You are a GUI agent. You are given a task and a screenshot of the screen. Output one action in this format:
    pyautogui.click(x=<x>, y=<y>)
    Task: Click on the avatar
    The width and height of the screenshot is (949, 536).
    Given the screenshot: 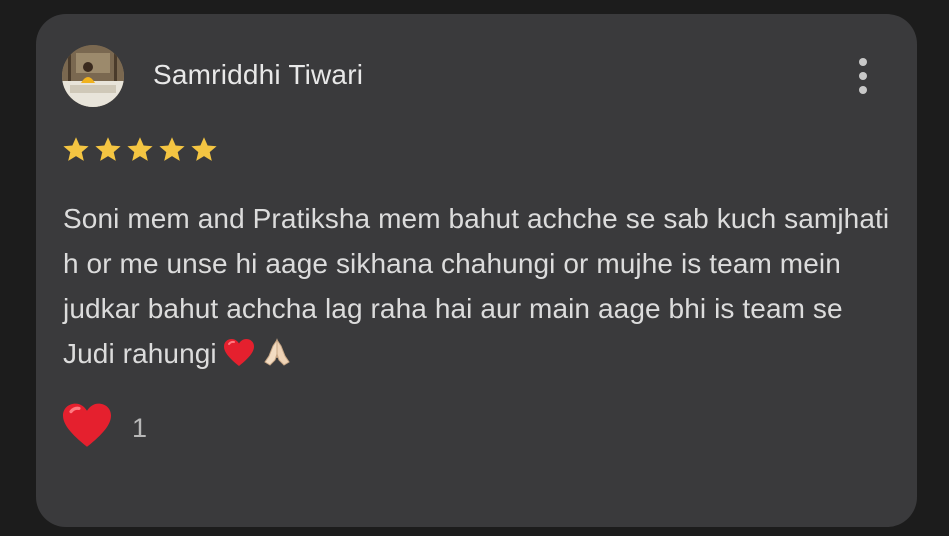 What is the action you would take?
    pyautogui.click(x=93, y=76)
    